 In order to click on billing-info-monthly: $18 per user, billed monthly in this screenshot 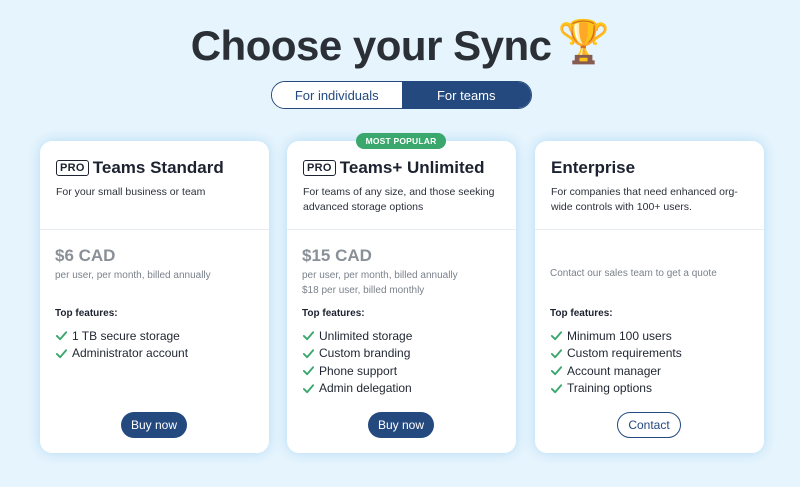, I will do `click(363, 290)`.